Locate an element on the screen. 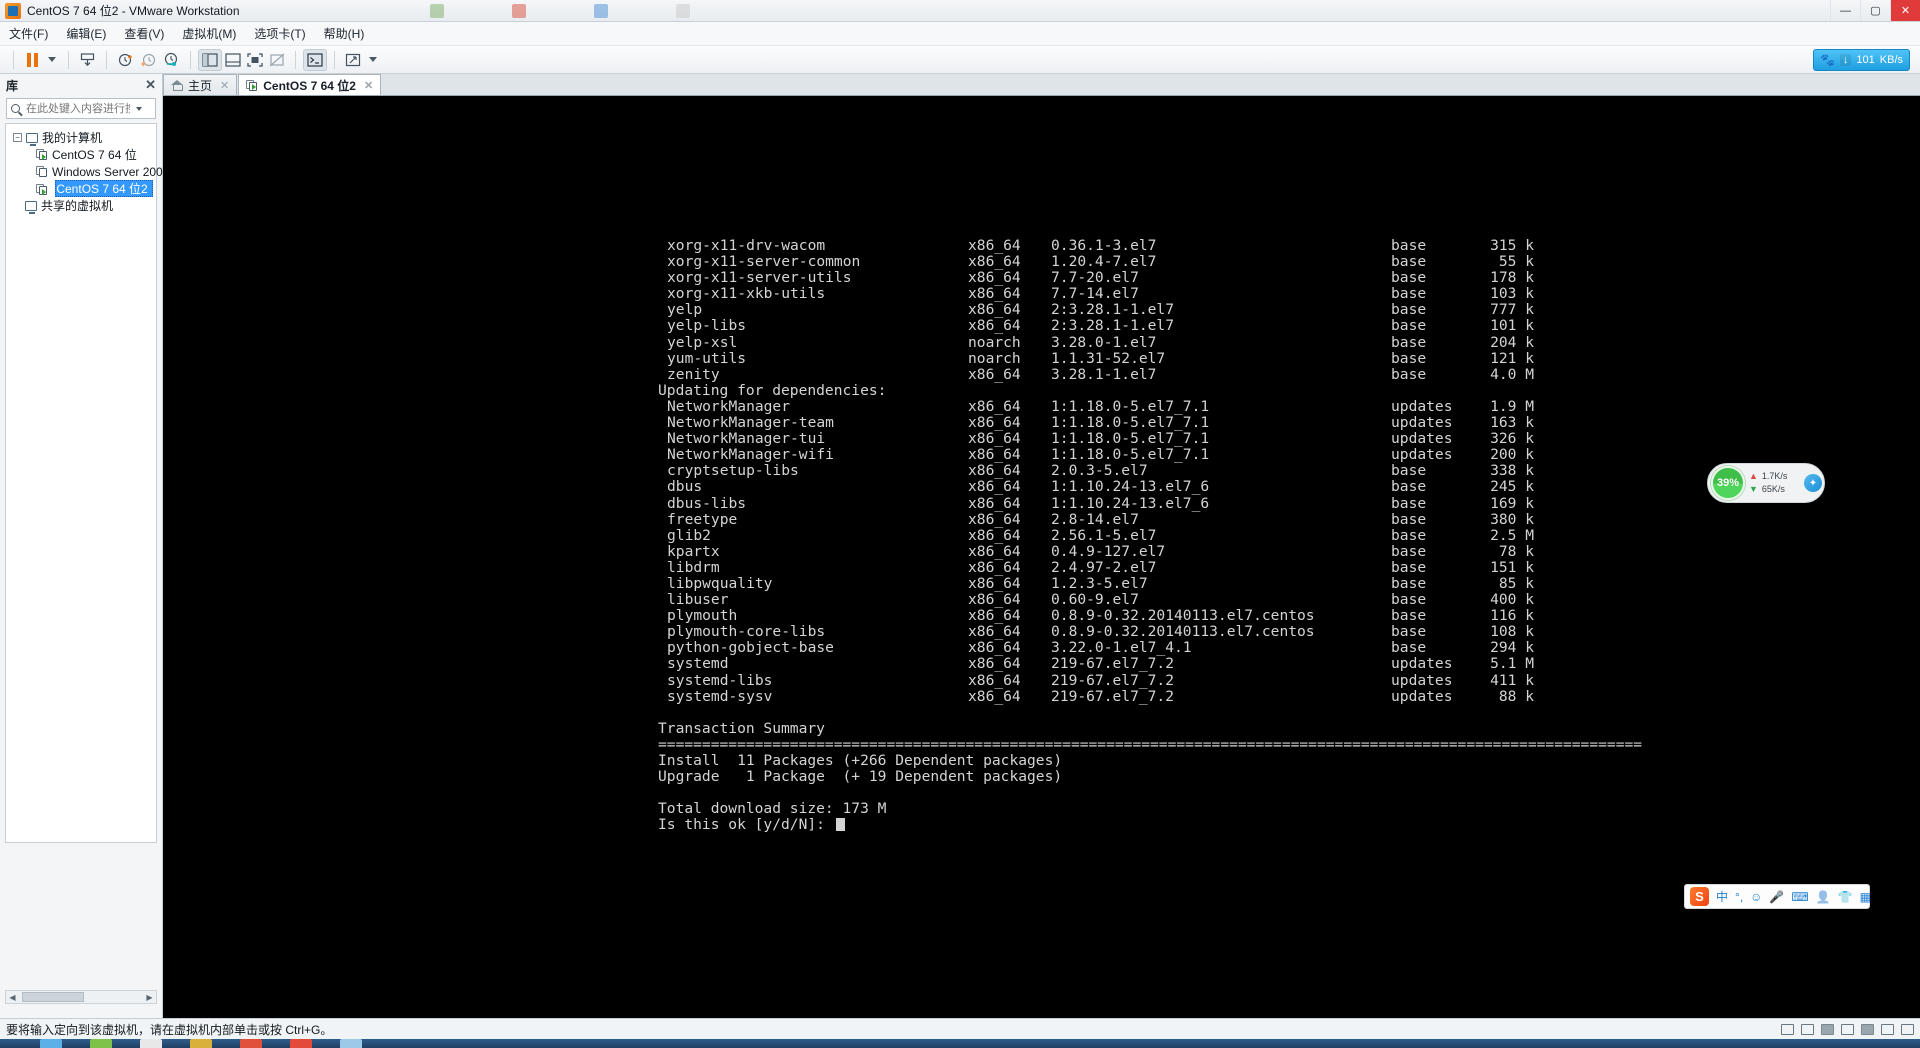 The width and height of the screenshot is (1920, 1048). menu-edit: 编辑(E) is located at coordinates (86, 33).